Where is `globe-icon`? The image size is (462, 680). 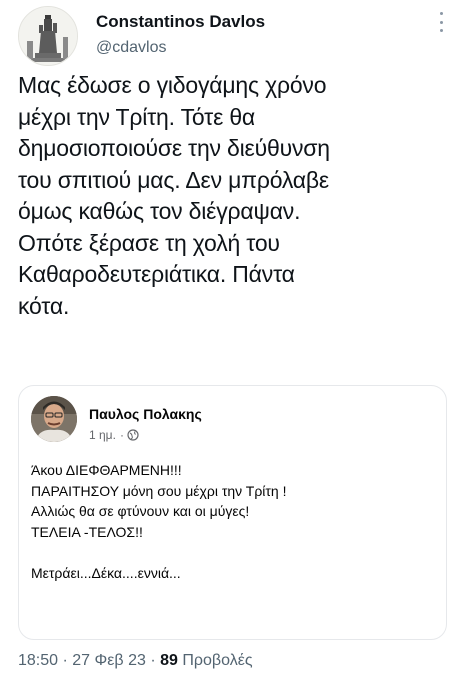 globe-icon is located at coordinates (133, 435).